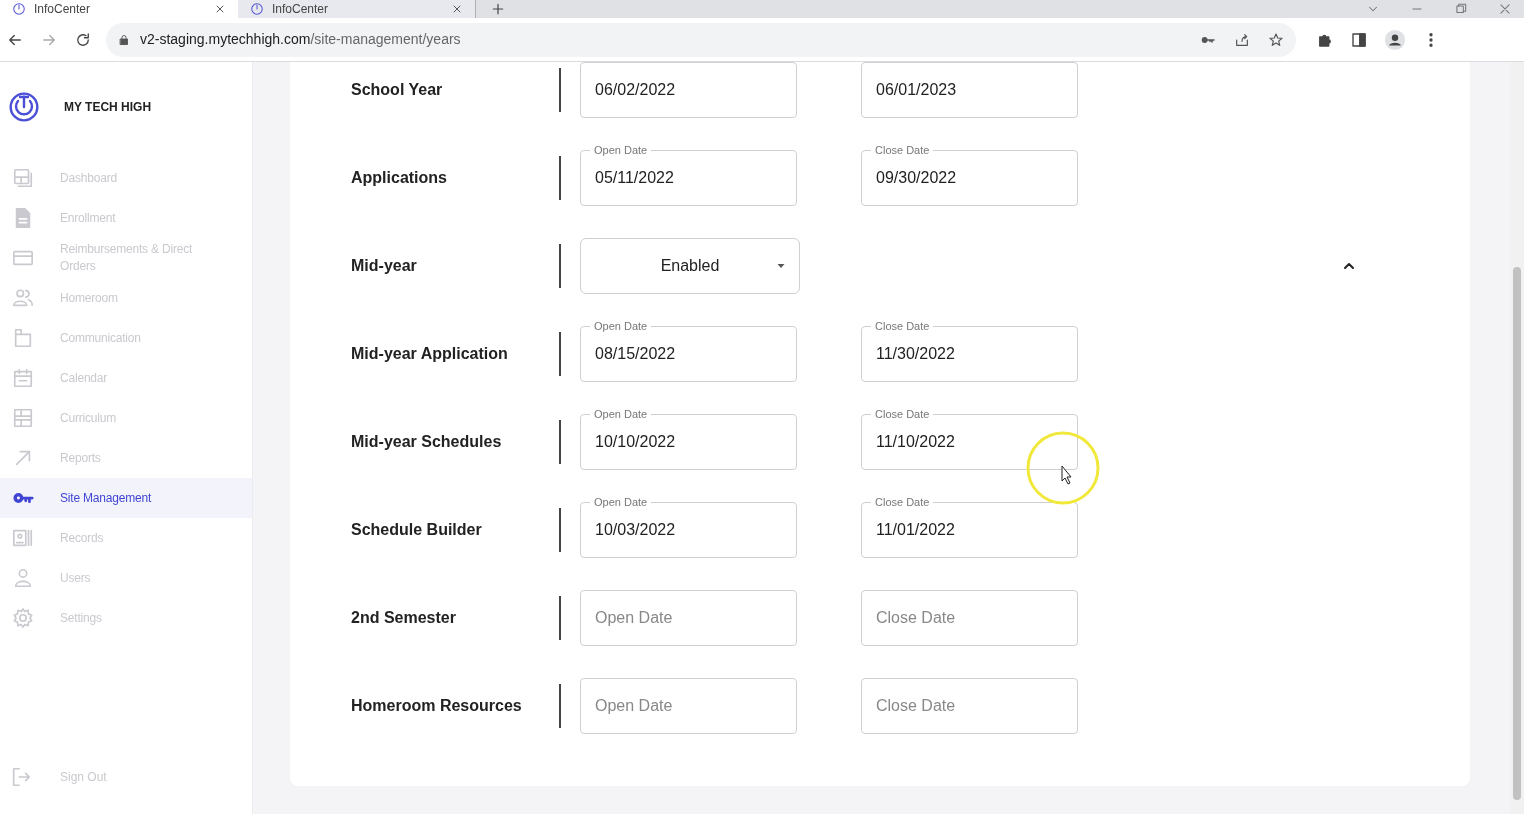  What do you see at coordinates (397, 90) in the screenshot?
I see `row-label: School Year` at bounding box center [397, 90].